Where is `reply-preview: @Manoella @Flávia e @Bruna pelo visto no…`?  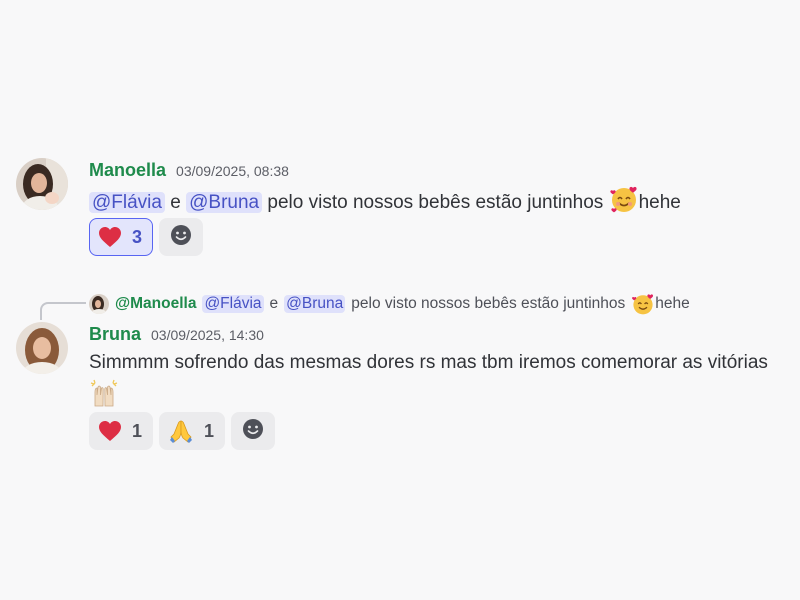
reply-preview: @Manoella @Flávia e @Bruna pelo visto no… is located at coordinates (389, 304).